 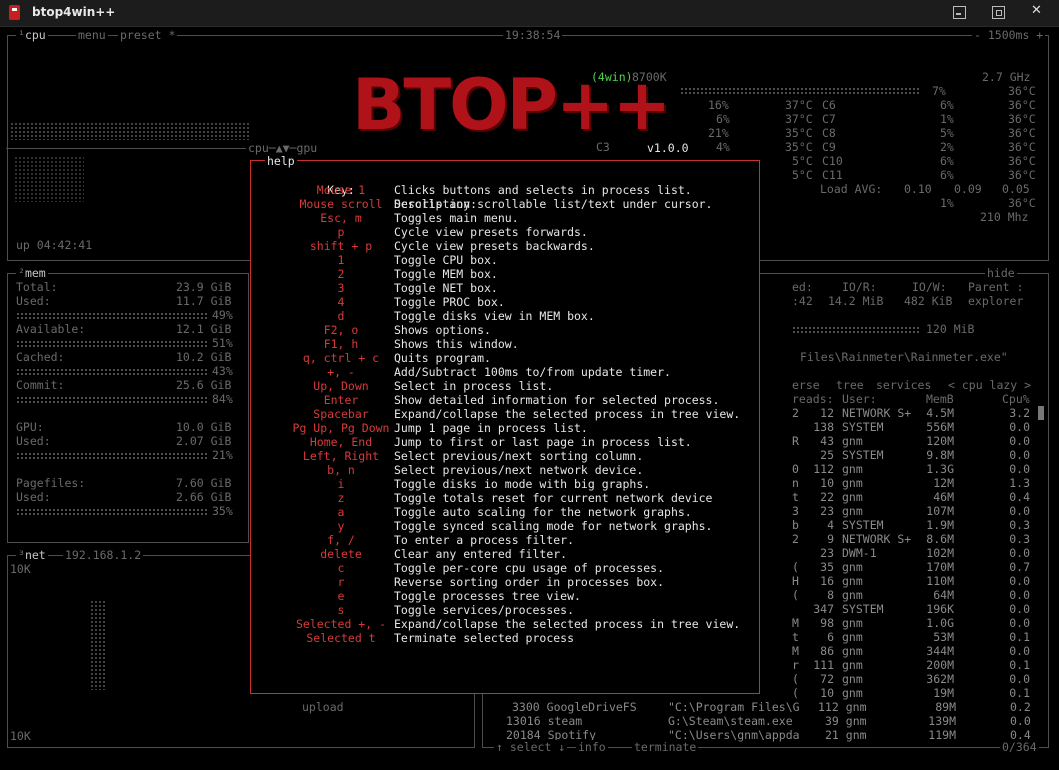 I want to click on update-interval: - 1500ms +, so click(x=1009, y=35).